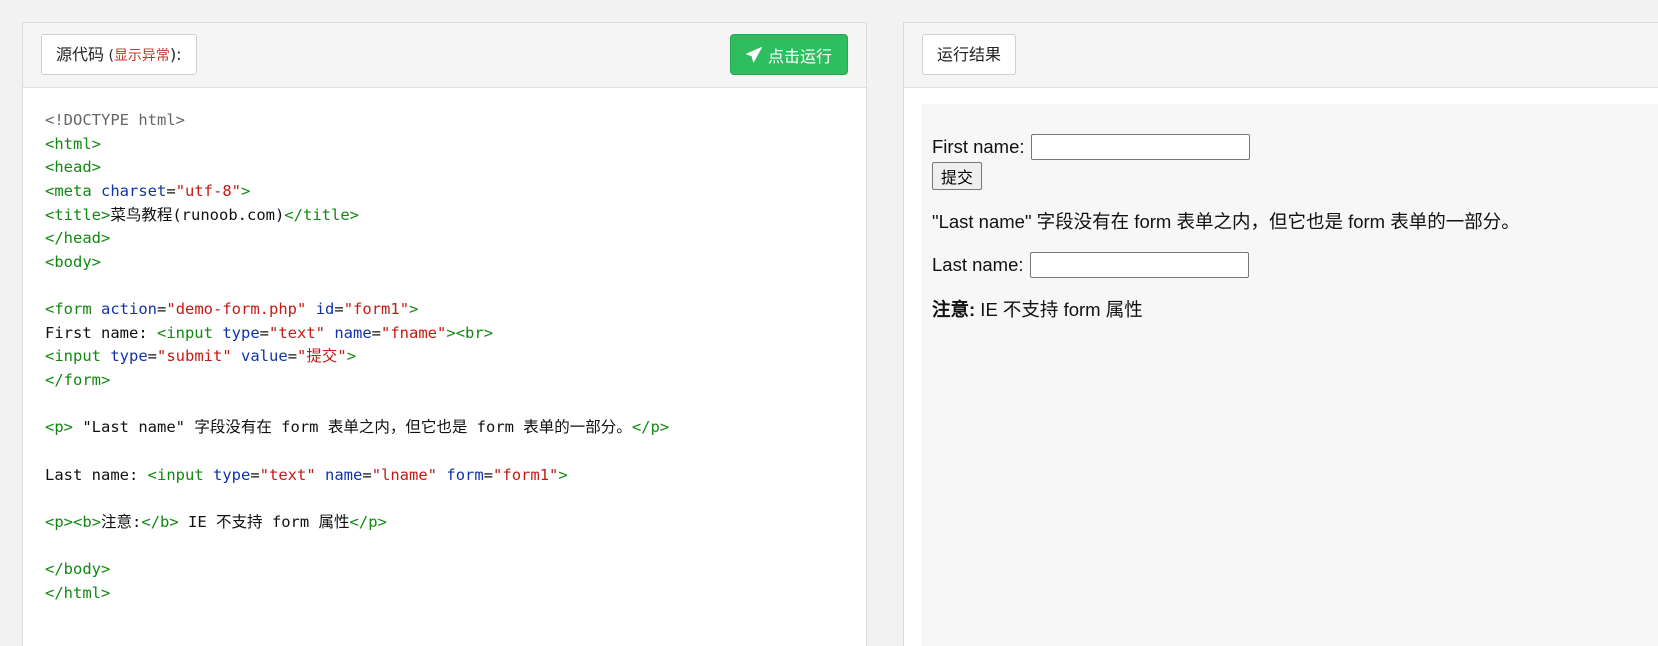 The height and width of the screenshot is (646, 1658). I want to click on code-line: <form action="demo-form.php" id="form1">, so click(232, 309).